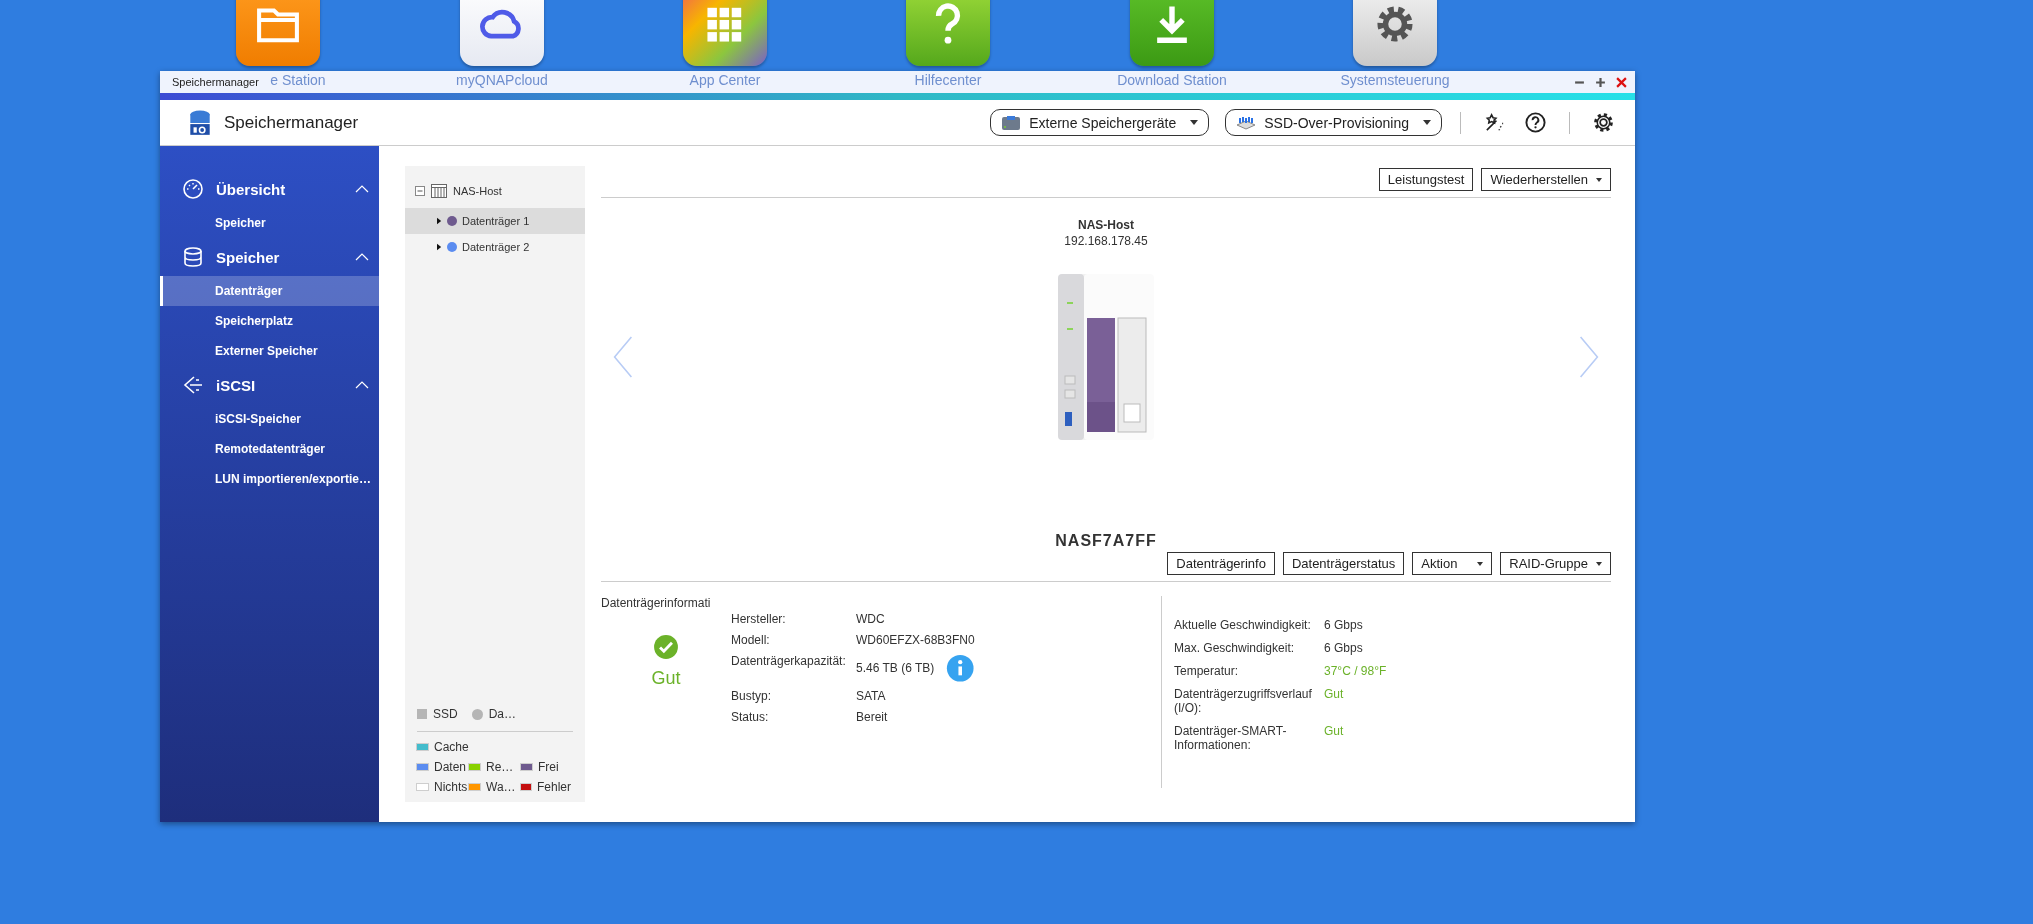  I want to click on field-label: Aktuelle Geschwindigkeit:, so click(1243, 625).